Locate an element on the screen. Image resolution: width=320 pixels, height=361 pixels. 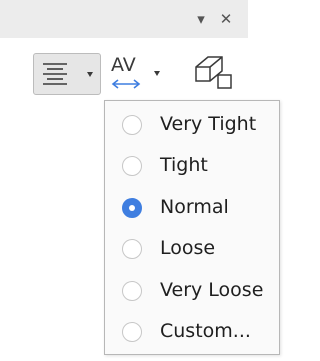
menu-item-tight: Tight is located at coordinates (192, 166).